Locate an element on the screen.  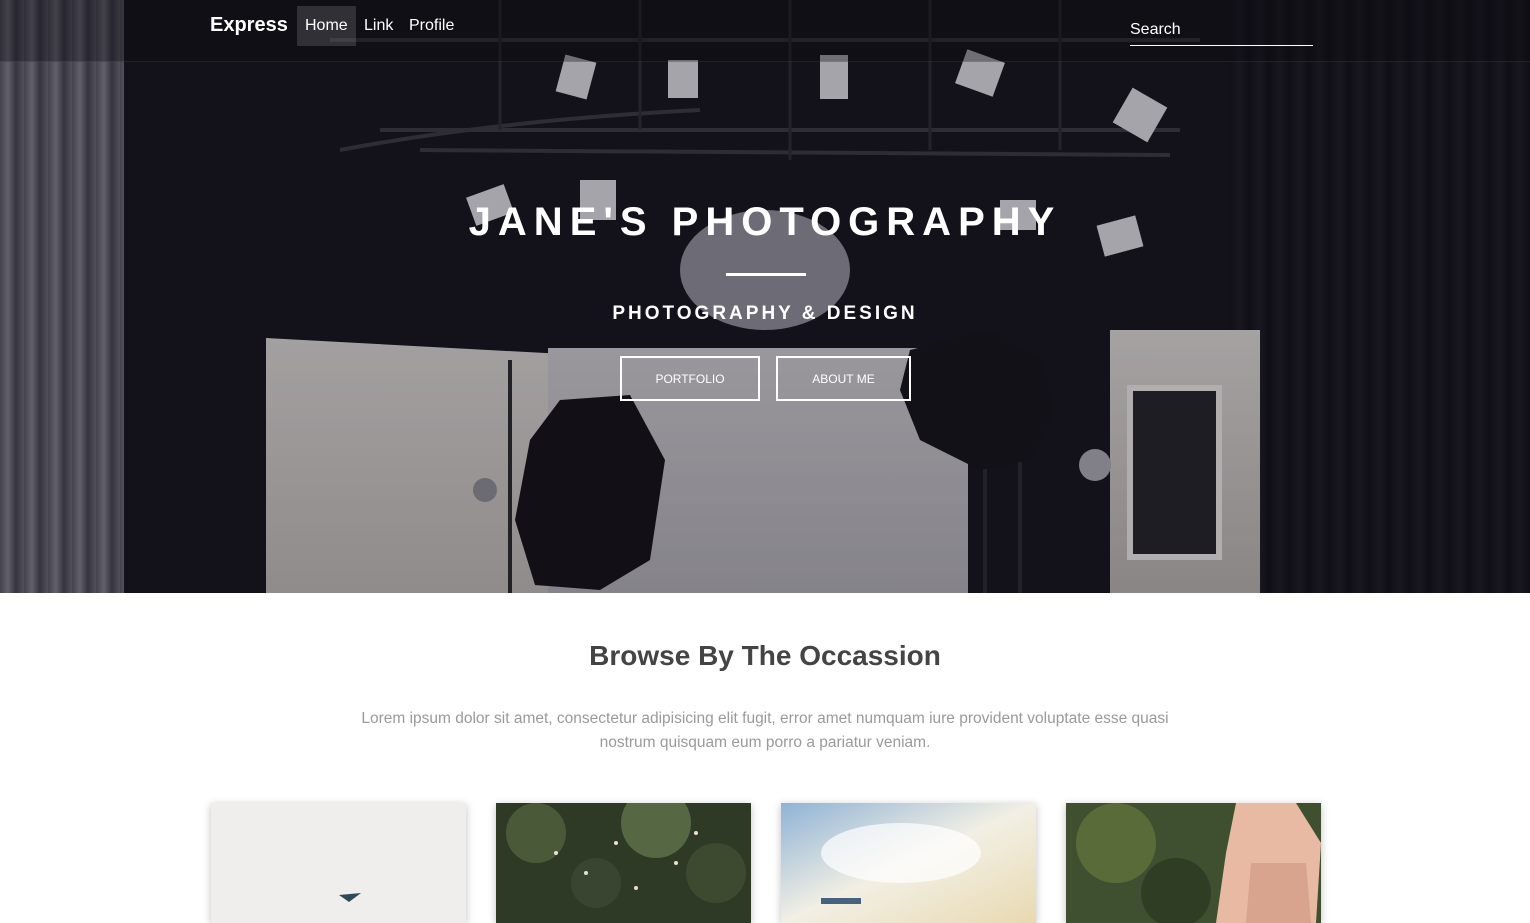
hero-title: JANE'S PHOTOGRAPHY is located at coordinates (765, 222).